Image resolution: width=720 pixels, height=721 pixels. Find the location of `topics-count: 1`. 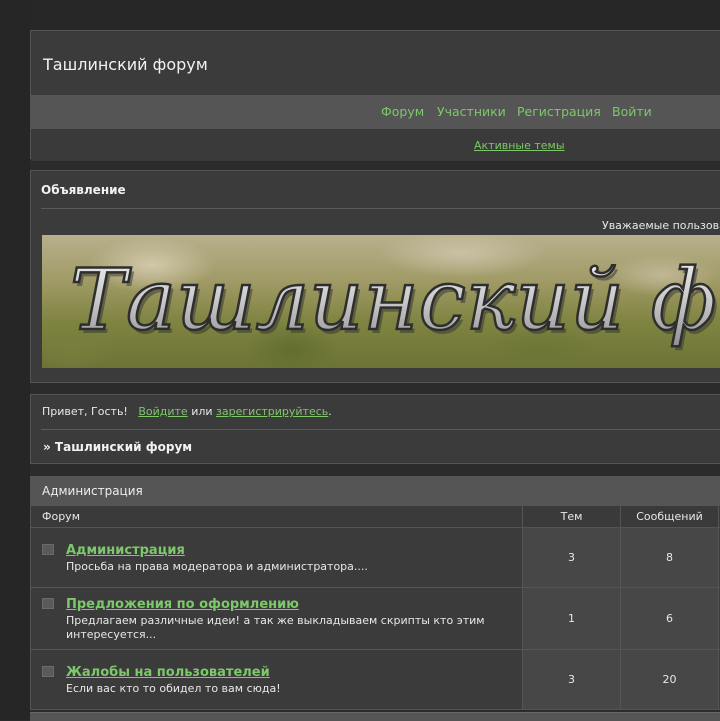

topics-count: 1 is located at coordinates (571, 618).